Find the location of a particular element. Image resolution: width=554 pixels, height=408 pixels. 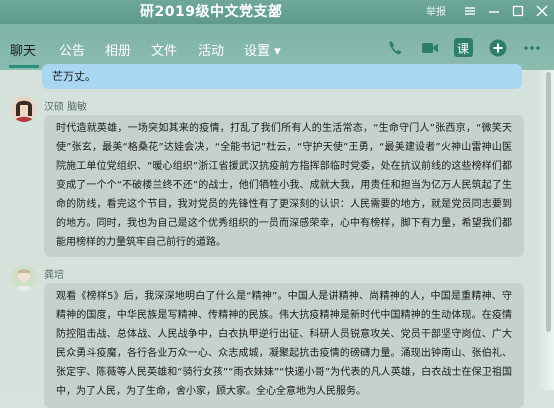

active-tab-indicator is located at coordinates (24, 66).